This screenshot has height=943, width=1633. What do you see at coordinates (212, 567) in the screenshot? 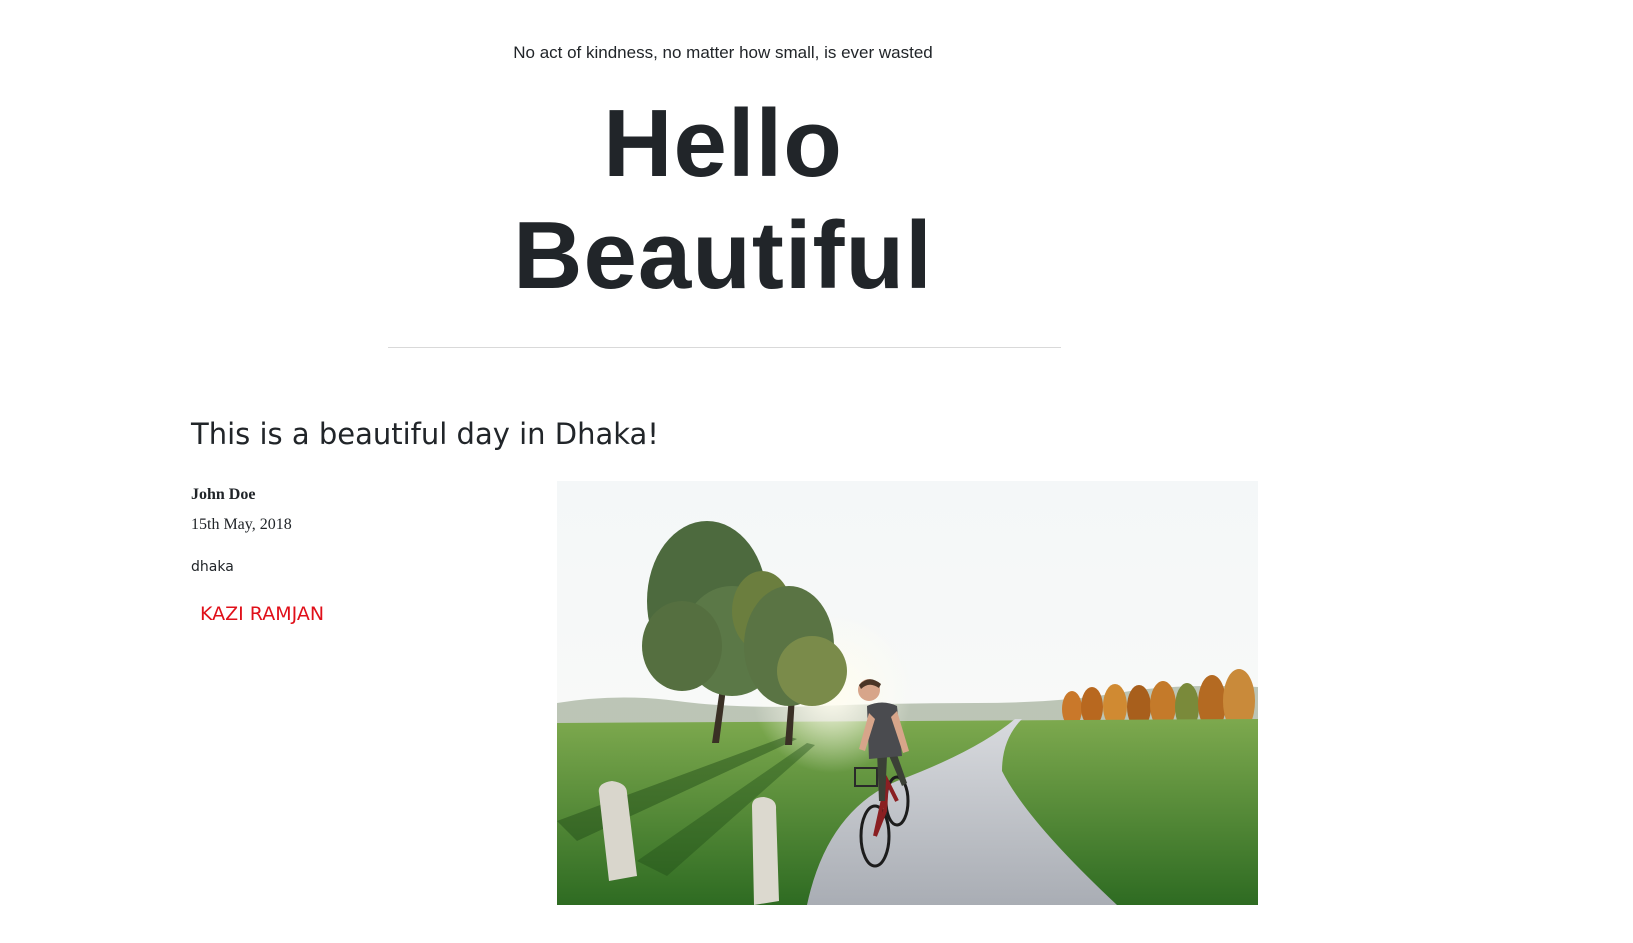
I see `post-location: dhaka` at bounding box center [212, 567].